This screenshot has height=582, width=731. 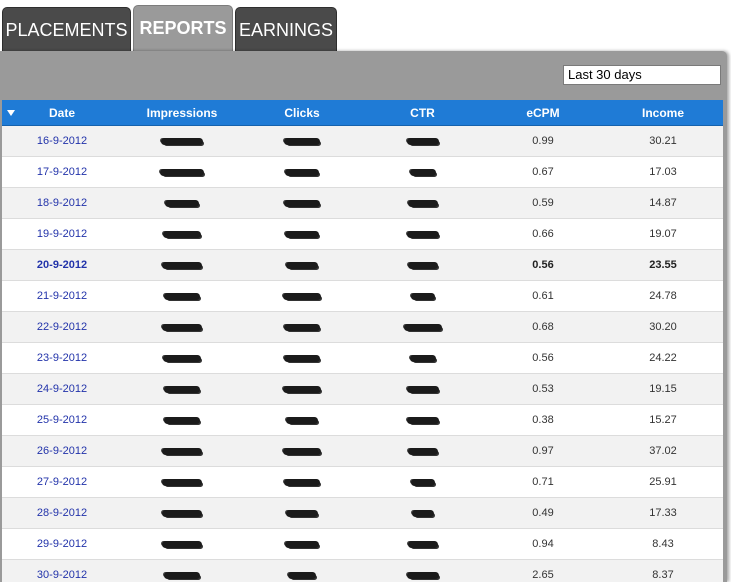 What do you see at coordinates (422, 113) in the screenshot?
I see `column-header-ctr: CTR` at bounding box center [422, 113].